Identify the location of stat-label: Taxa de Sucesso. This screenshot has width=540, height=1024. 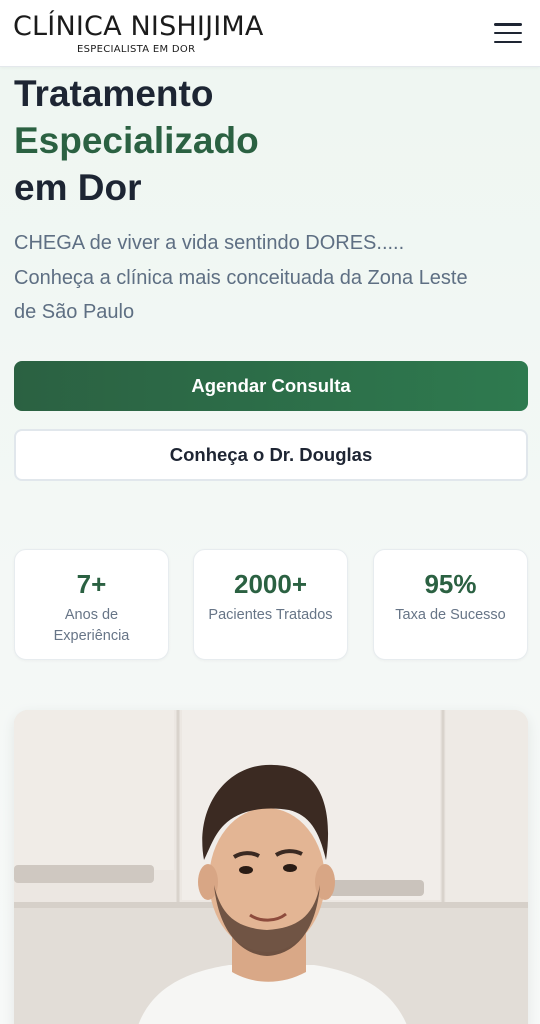
(450, 615).